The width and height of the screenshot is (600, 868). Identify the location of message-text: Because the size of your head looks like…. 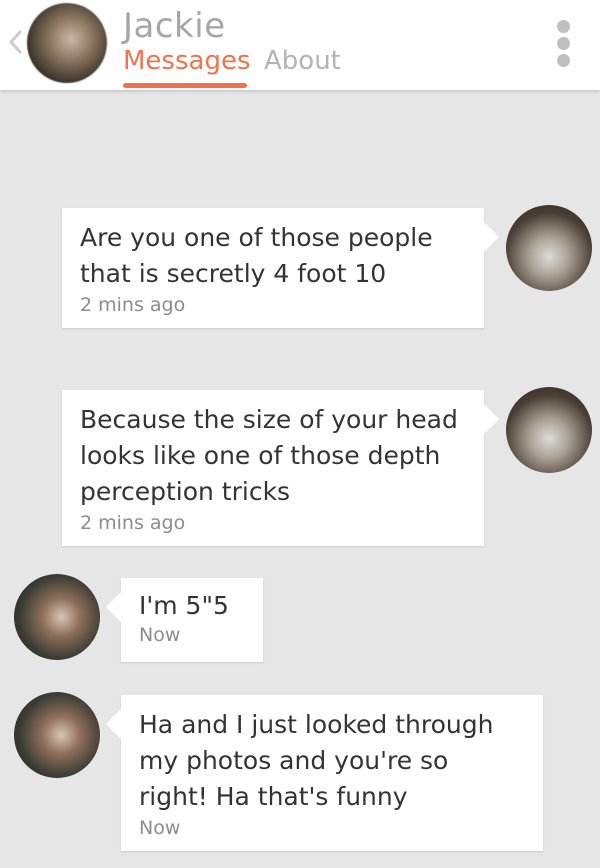
(269, 455).